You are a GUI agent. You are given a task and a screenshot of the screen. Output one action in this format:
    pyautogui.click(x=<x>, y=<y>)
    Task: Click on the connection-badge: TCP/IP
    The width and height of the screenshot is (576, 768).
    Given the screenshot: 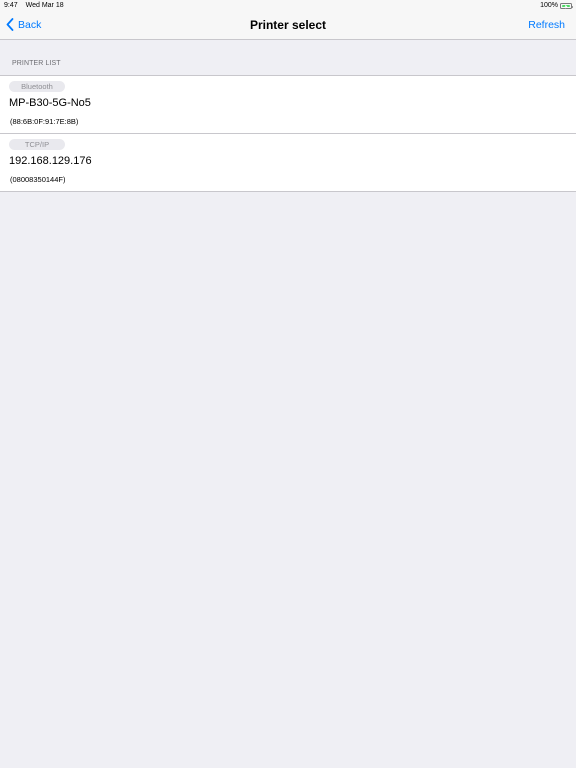 What is the action you would take?
    pyautogui.click(x=37, y=144)
    